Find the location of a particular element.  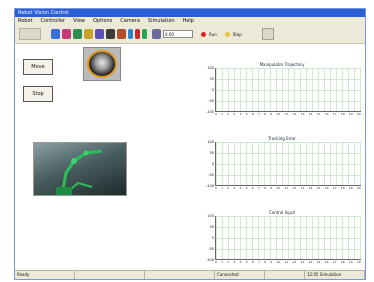

menu-simulation: Simulation is located at coordinates (161, 21).